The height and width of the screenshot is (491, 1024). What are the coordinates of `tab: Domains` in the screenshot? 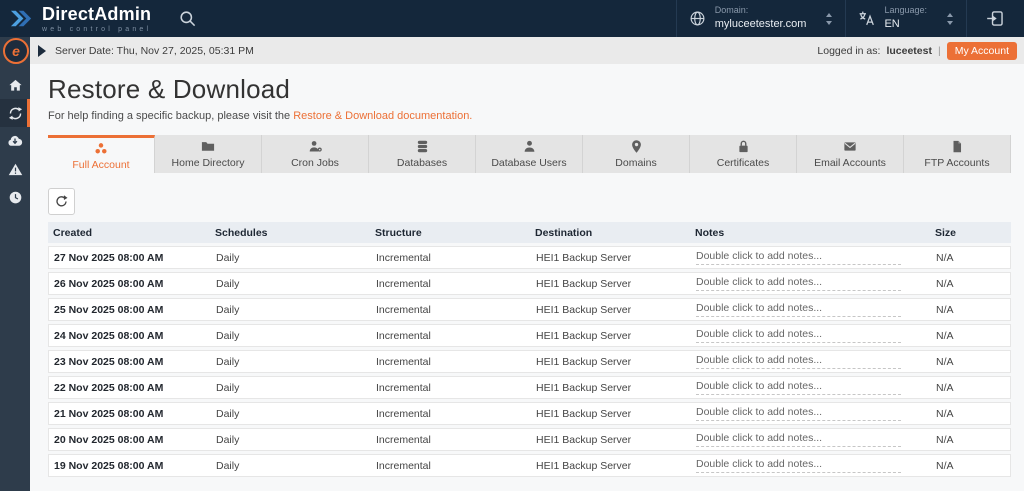 It's located at (636, 154).